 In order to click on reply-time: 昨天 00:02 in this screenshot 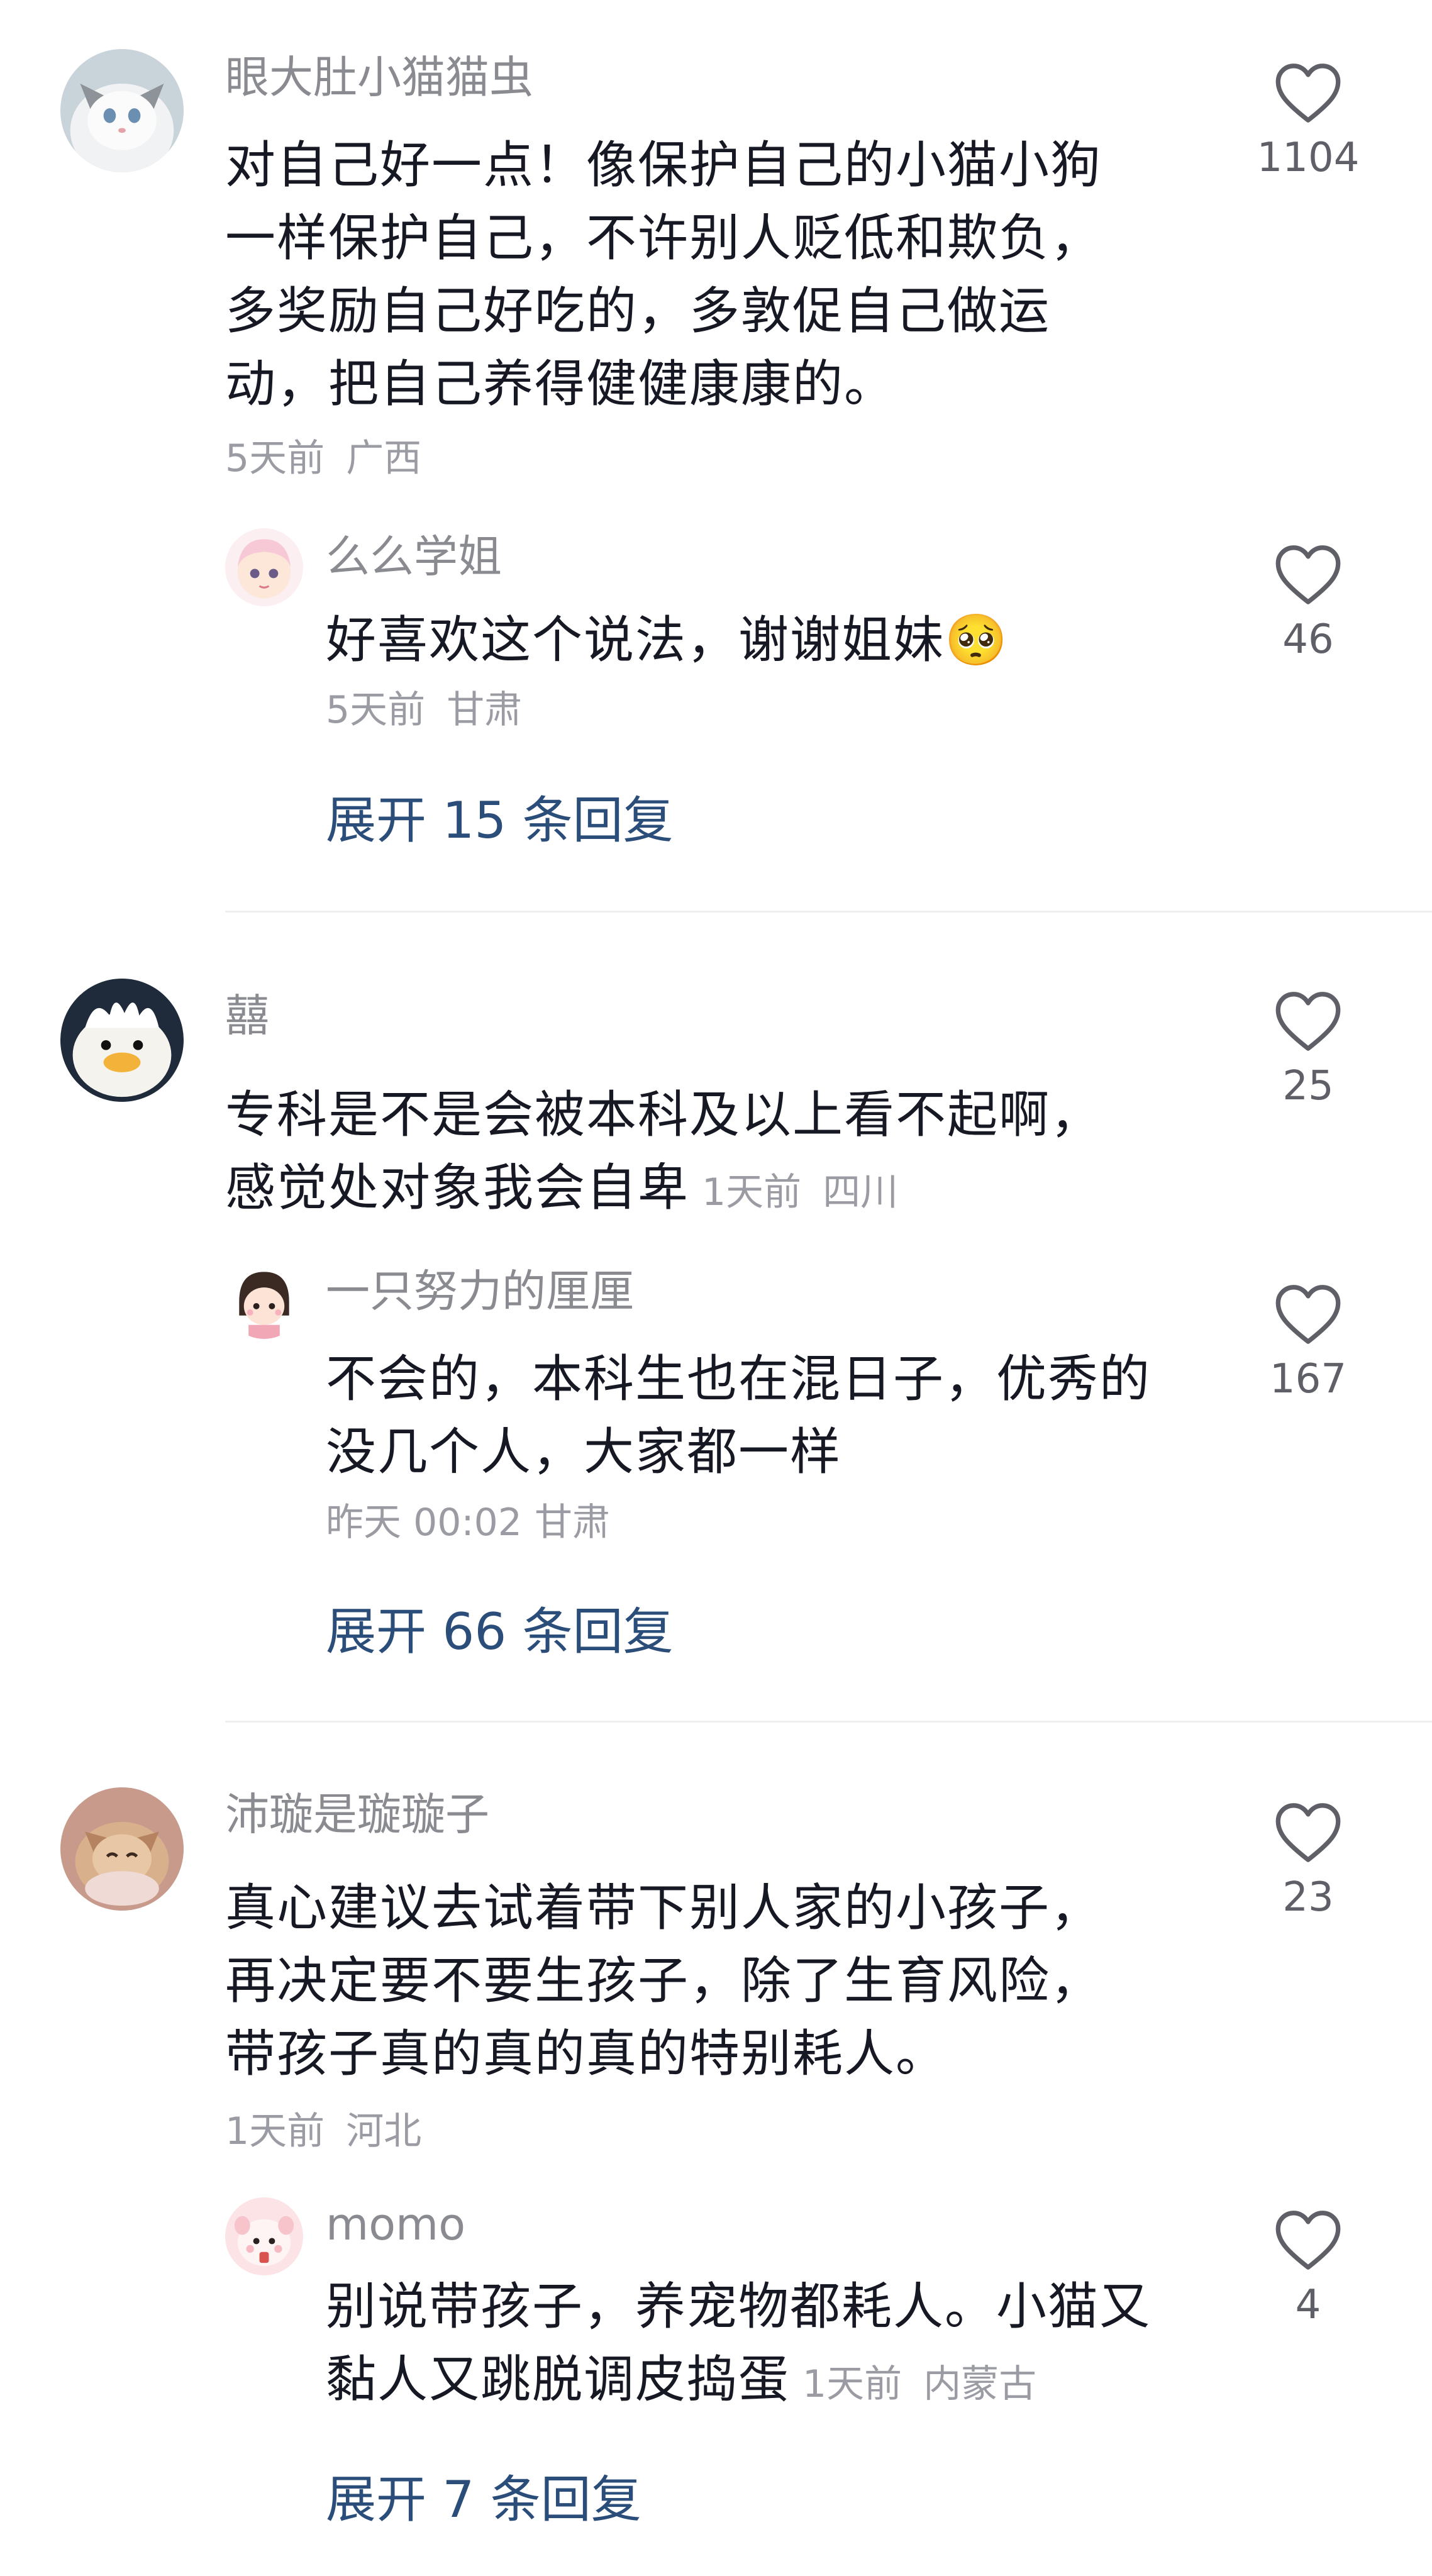, I will do `click(424, 1523)`.